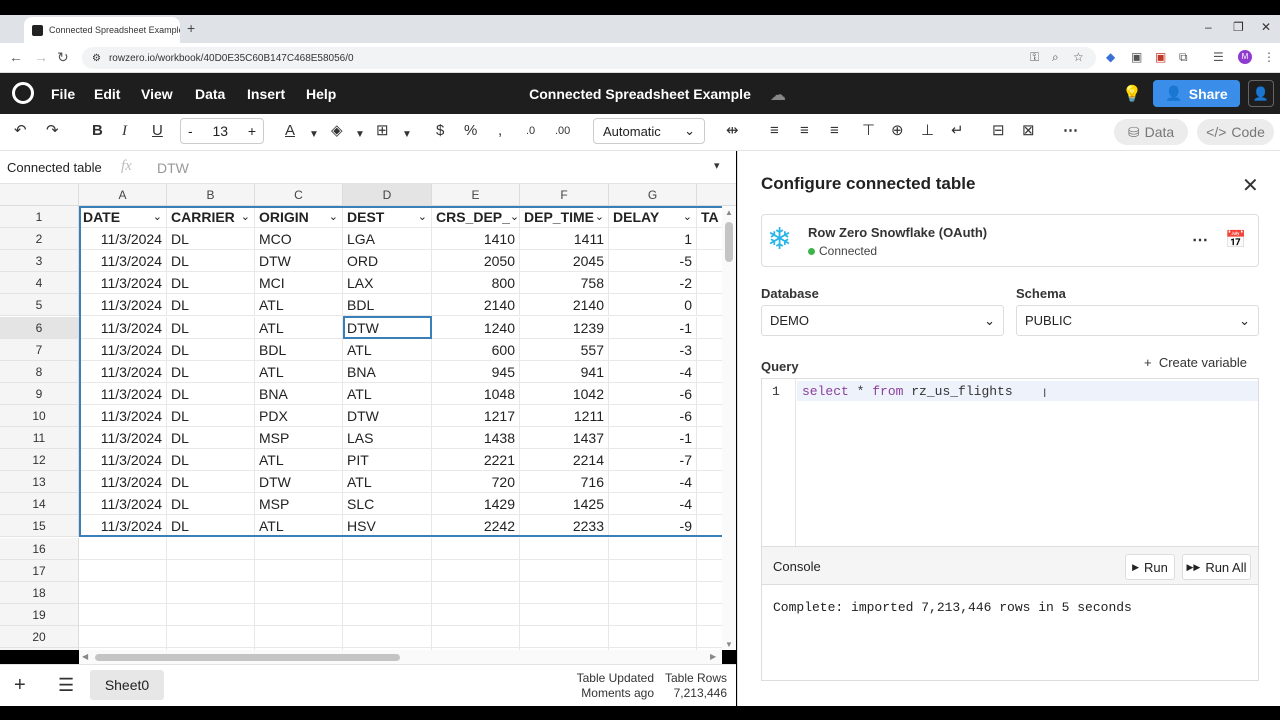  I want to click on table-cell: 2140, so click(476, 305).